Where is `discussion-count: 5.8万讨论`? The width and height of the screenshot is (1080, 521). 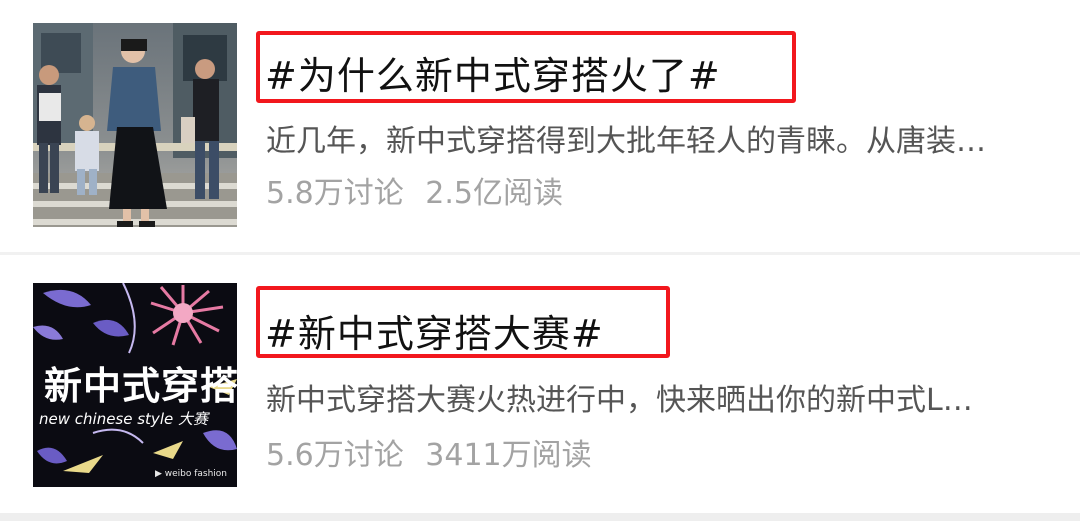
discussion-count: 5.8万讨论 is located at coordinates (335, 193).